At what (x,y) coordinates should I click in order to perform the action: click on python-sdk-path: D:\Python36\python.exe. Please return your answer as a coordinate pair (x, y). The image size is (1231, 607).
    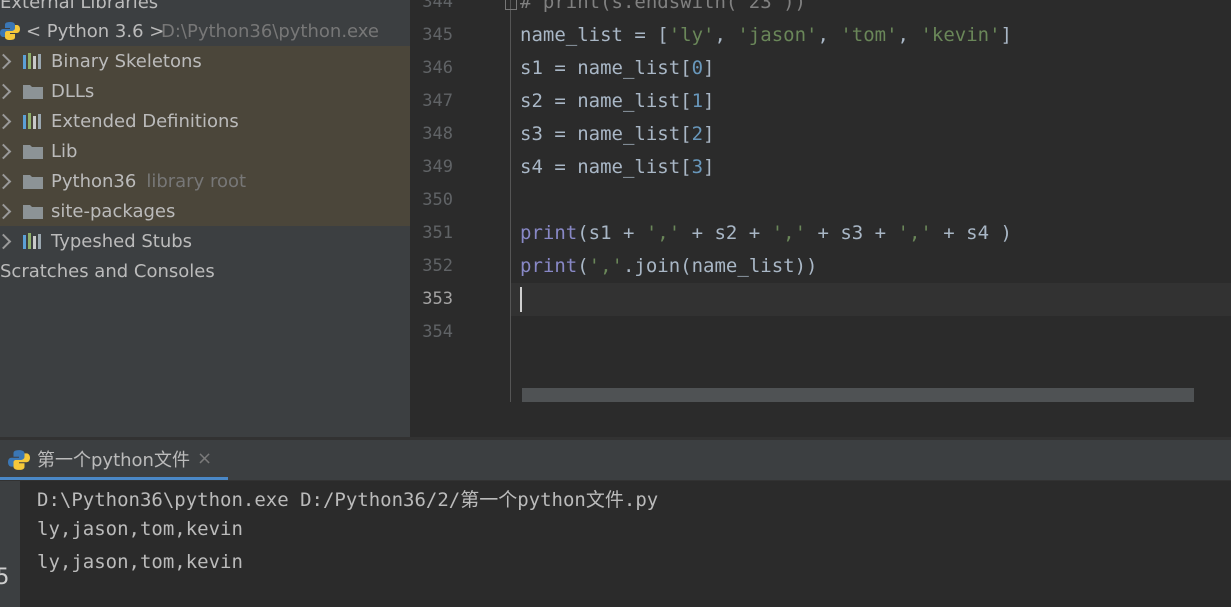
    Looking at the image, I should click on (270, 31).